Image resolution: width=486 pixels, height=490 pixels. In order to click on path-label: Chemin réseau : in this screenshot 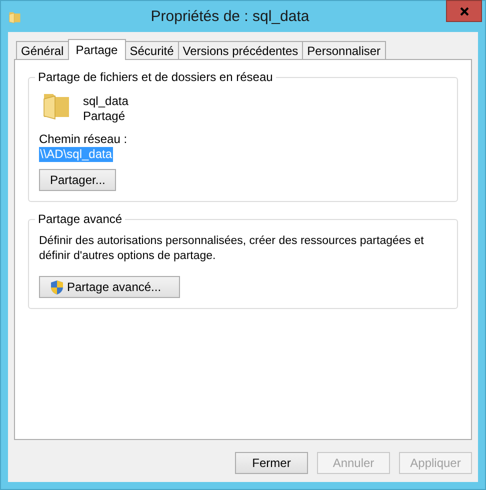, I will do `click(83, 139)`.